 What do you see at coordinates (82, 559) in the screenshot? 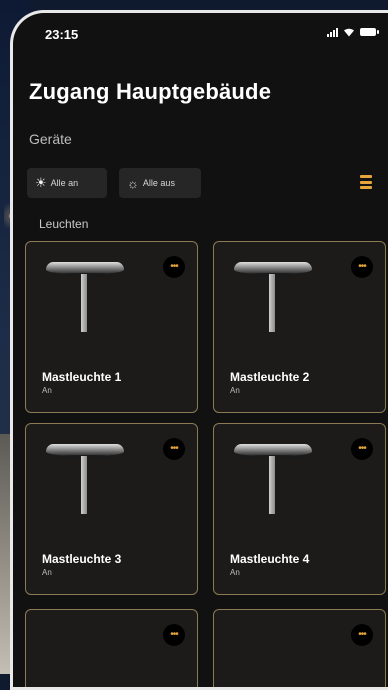
I see `device-name: Mastleuchte 3` at bounding box center [82, 559].